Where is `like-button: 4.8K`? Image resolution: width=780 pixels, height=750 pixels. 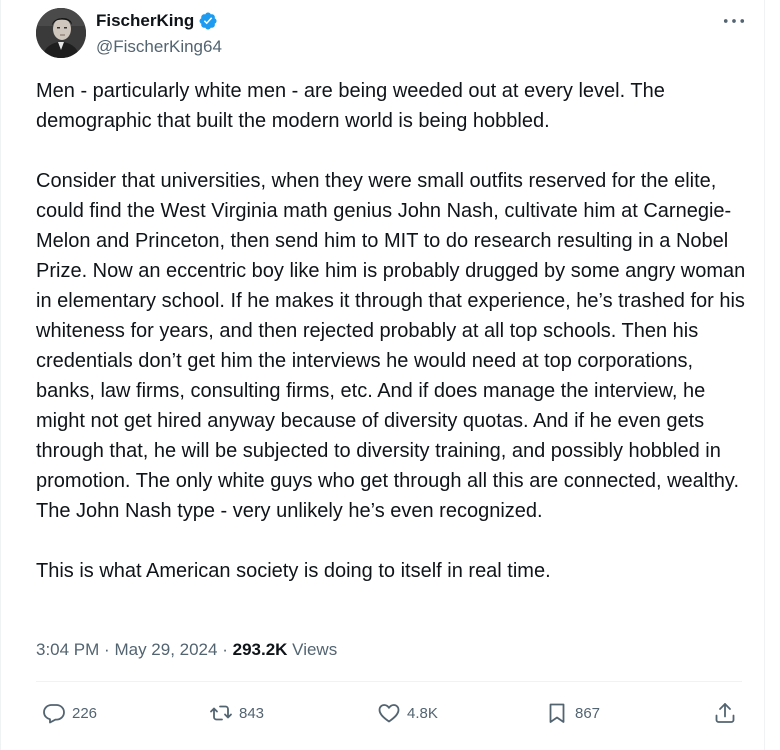
like-button: 4.8K is located at coordinates (407, 713).